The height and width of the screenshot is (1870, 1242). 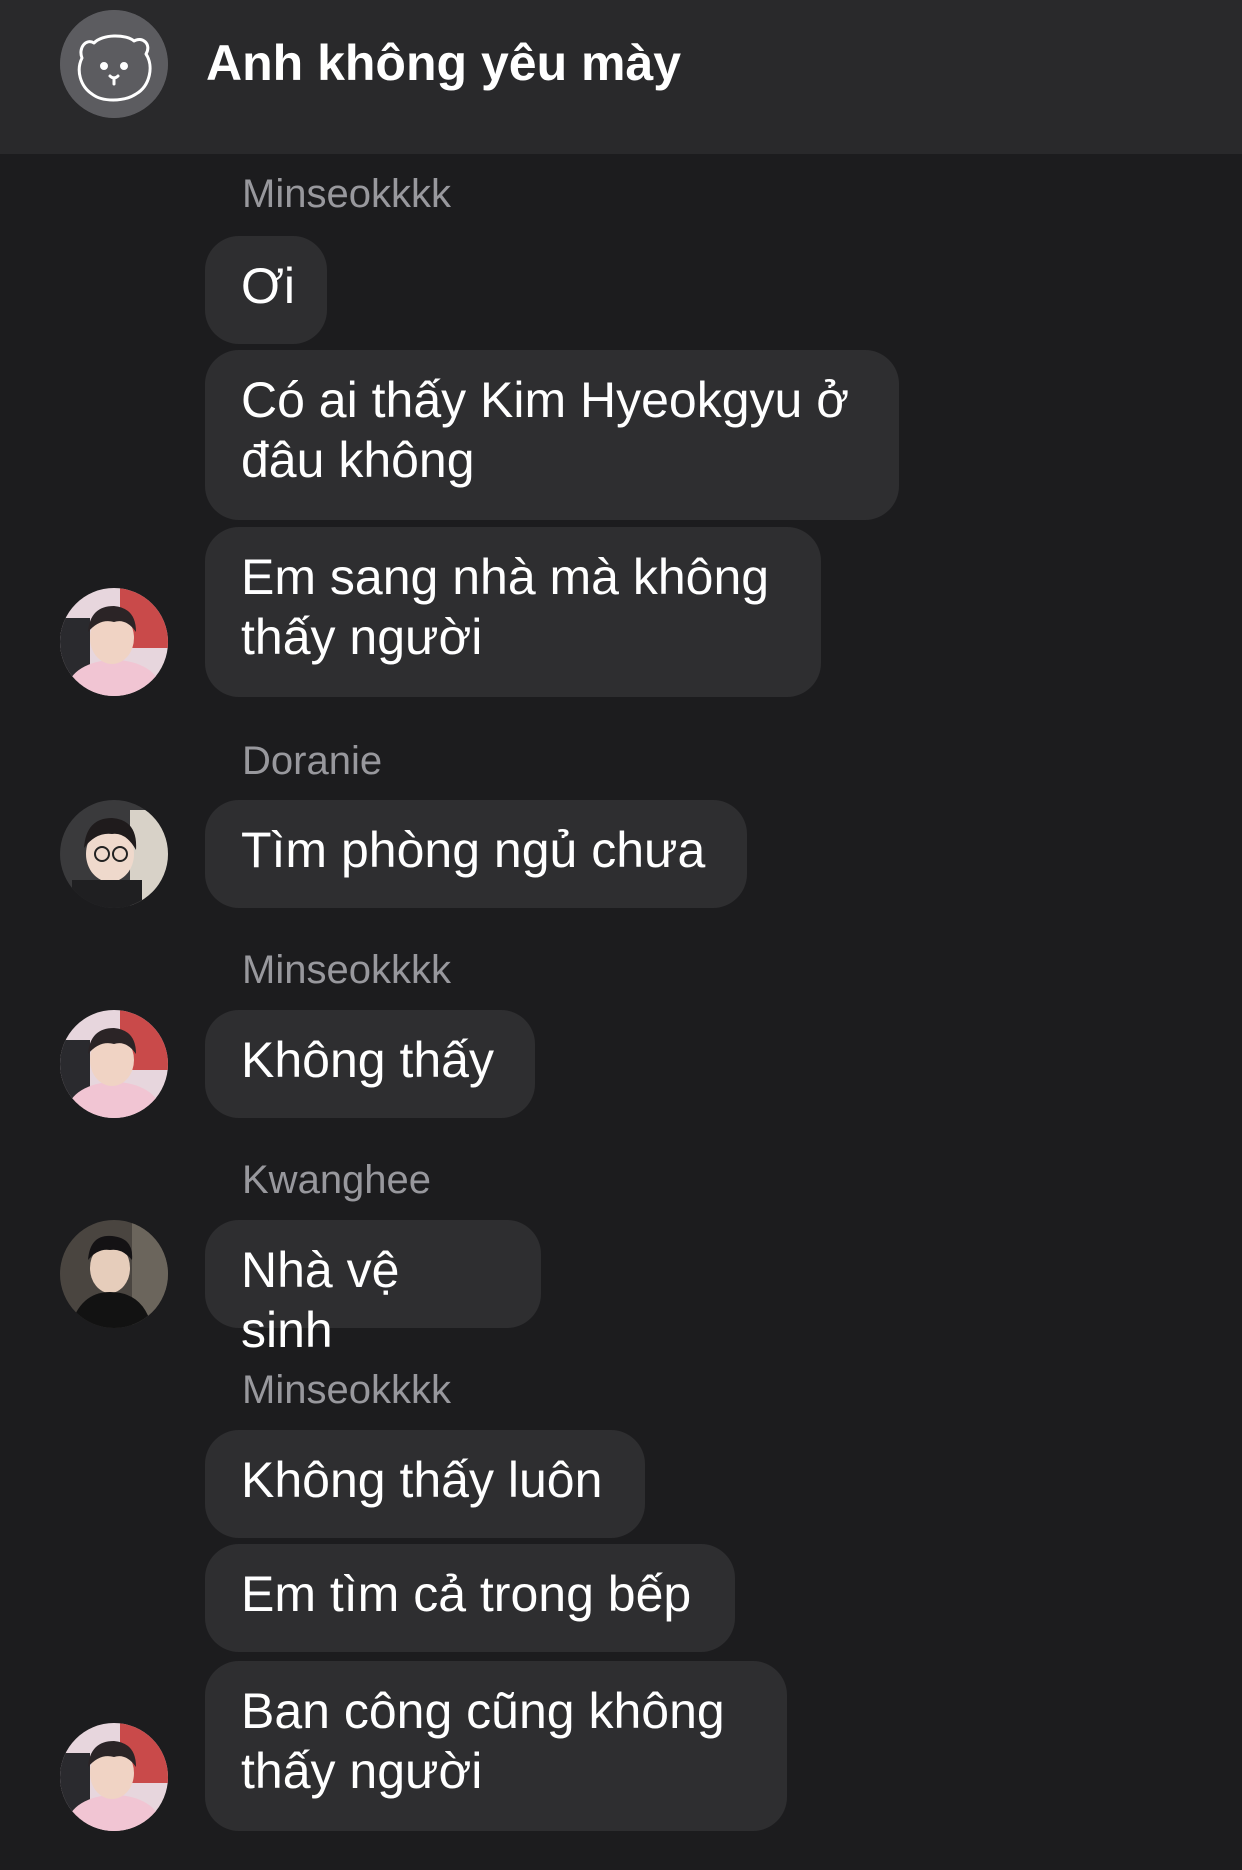 I want to click on message-bubble: Ban công cũng không thấy người, so click(x=496, y=1746).